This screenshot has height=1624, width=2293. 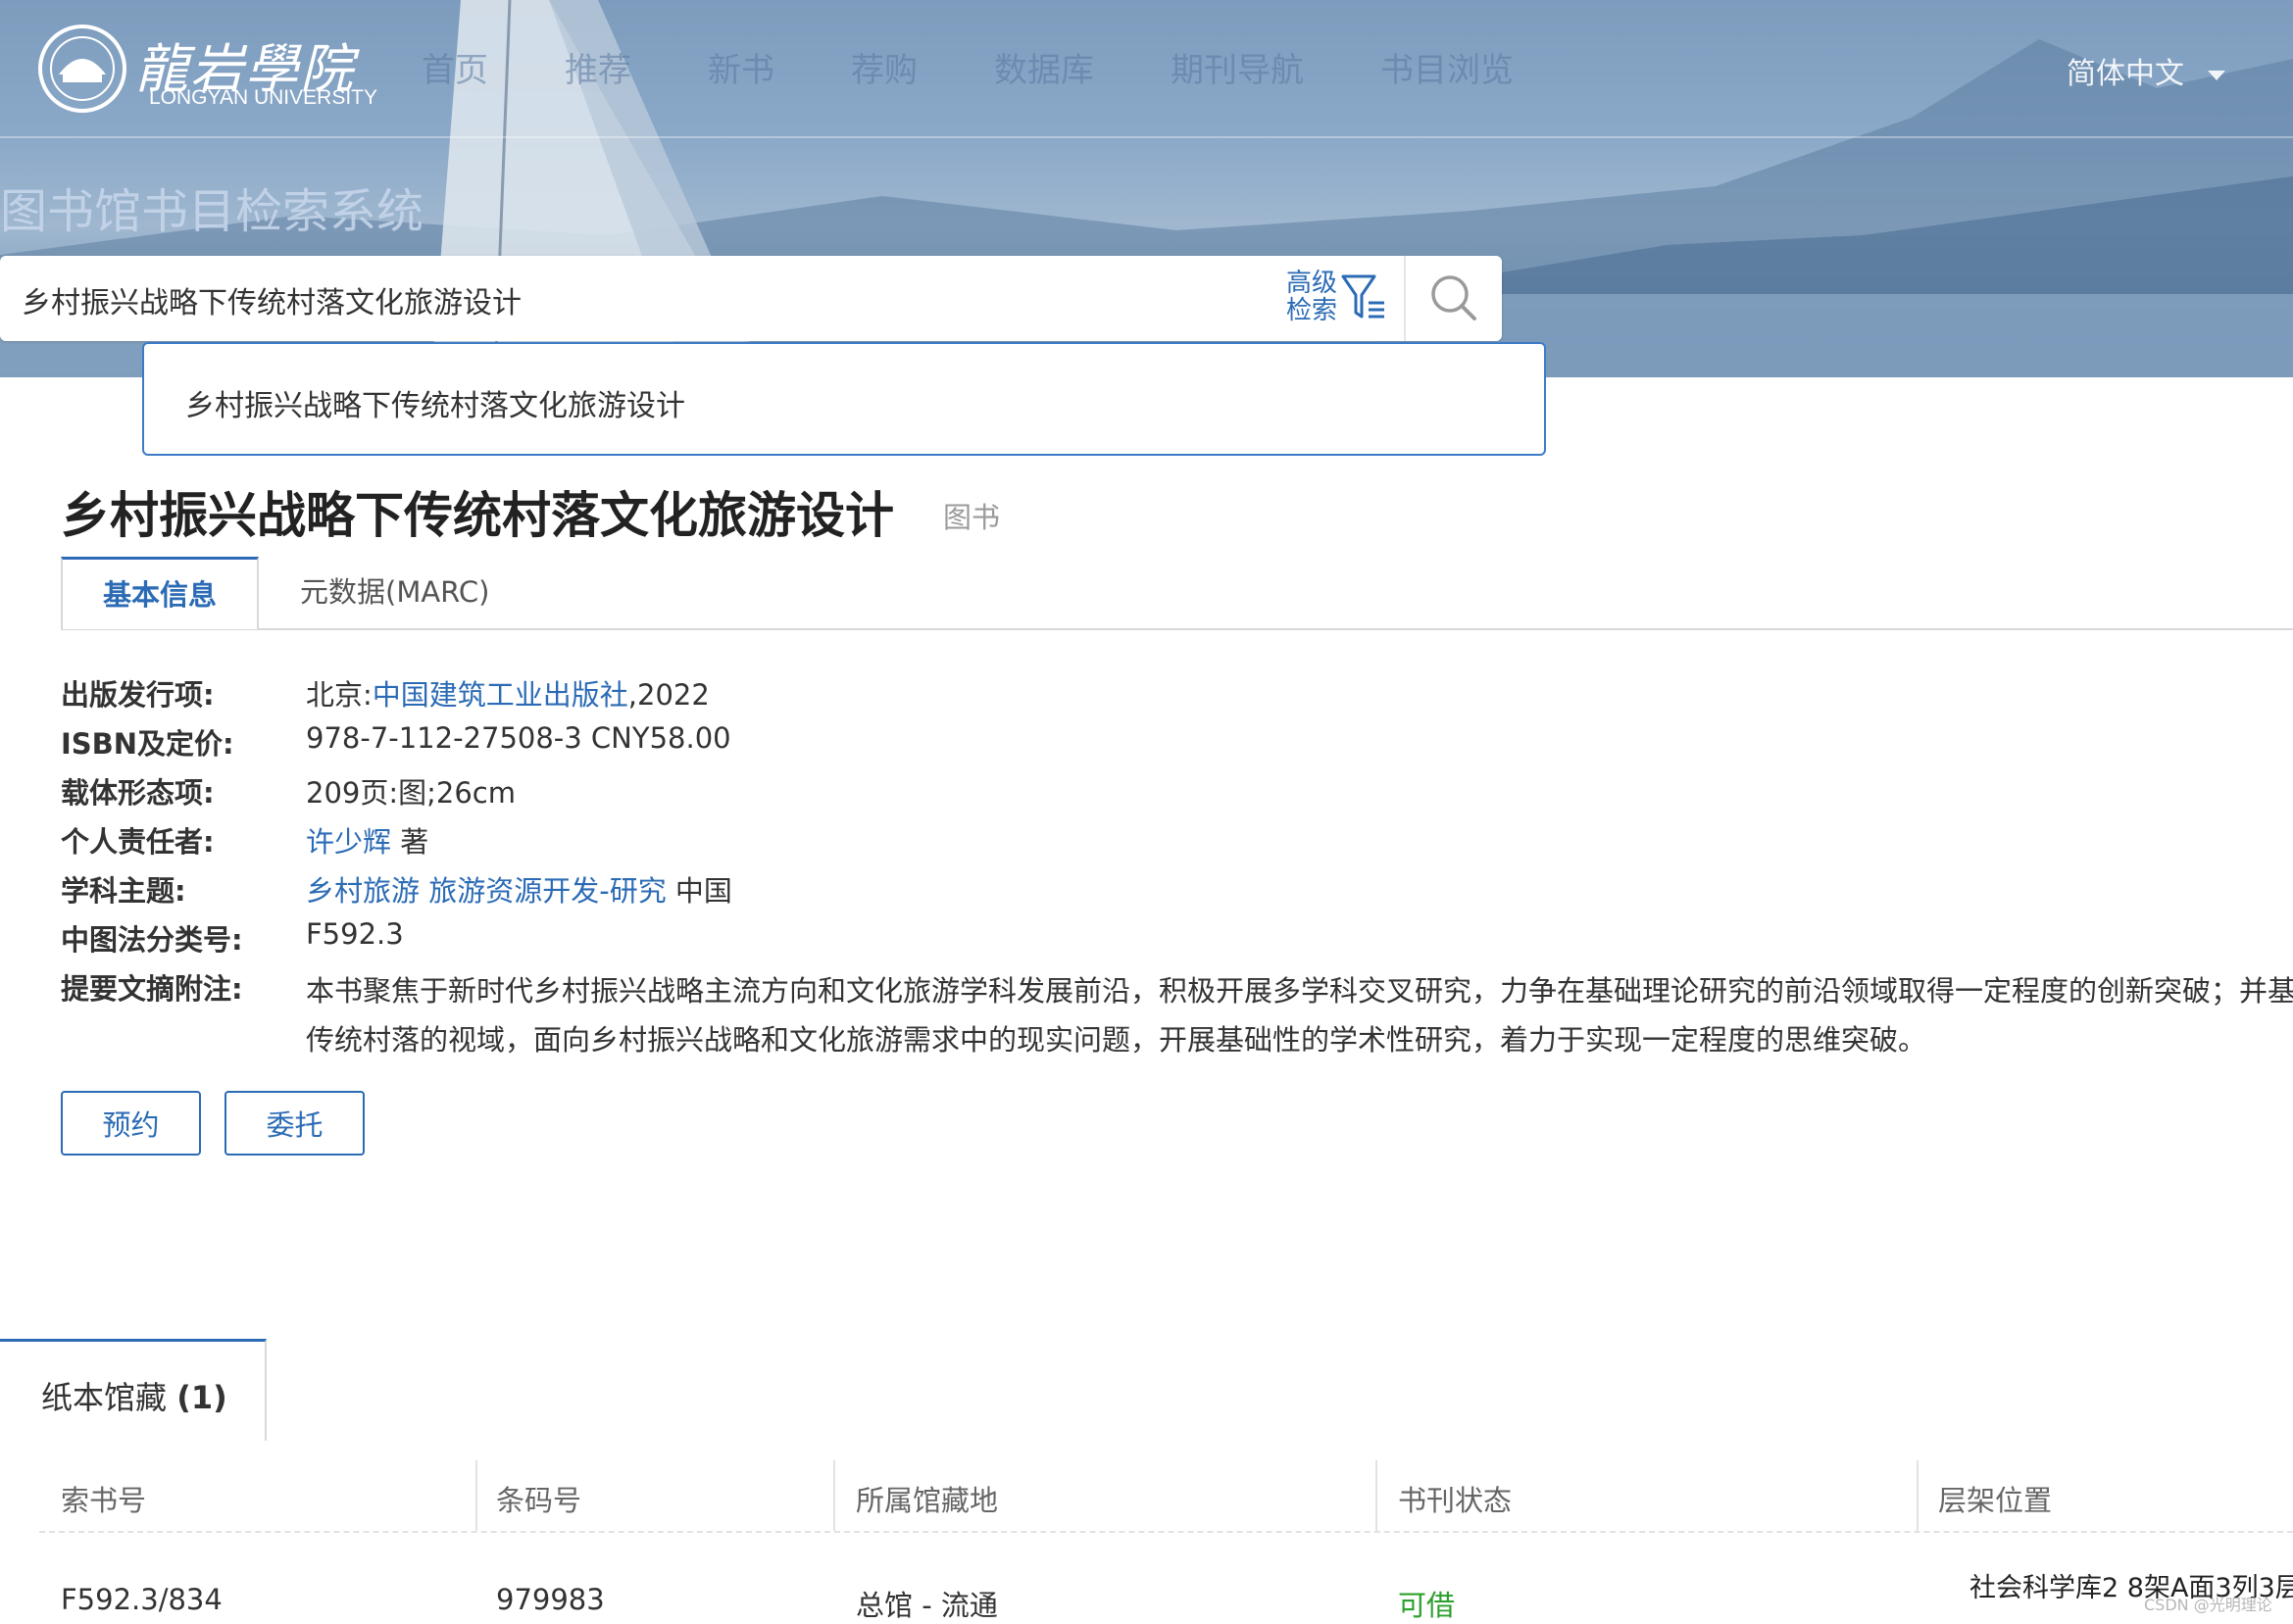 I want to click on filter-icon, so click(x=1362, y=296).